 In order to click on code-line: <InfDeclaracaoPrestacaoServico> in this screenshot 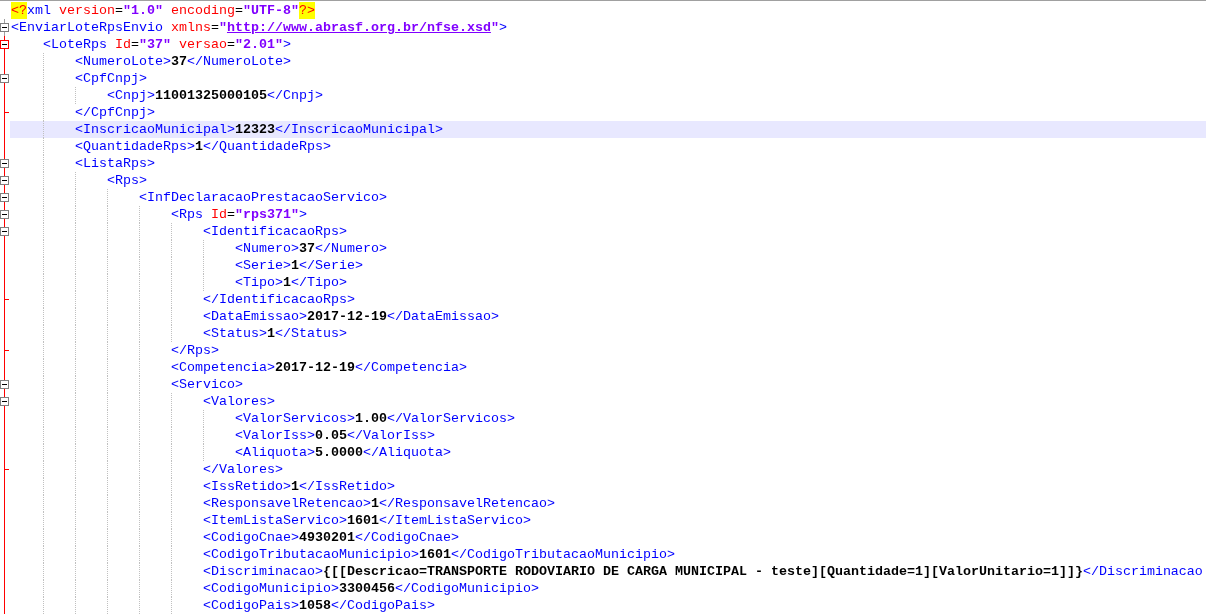, I will do `click(608, 197)`.